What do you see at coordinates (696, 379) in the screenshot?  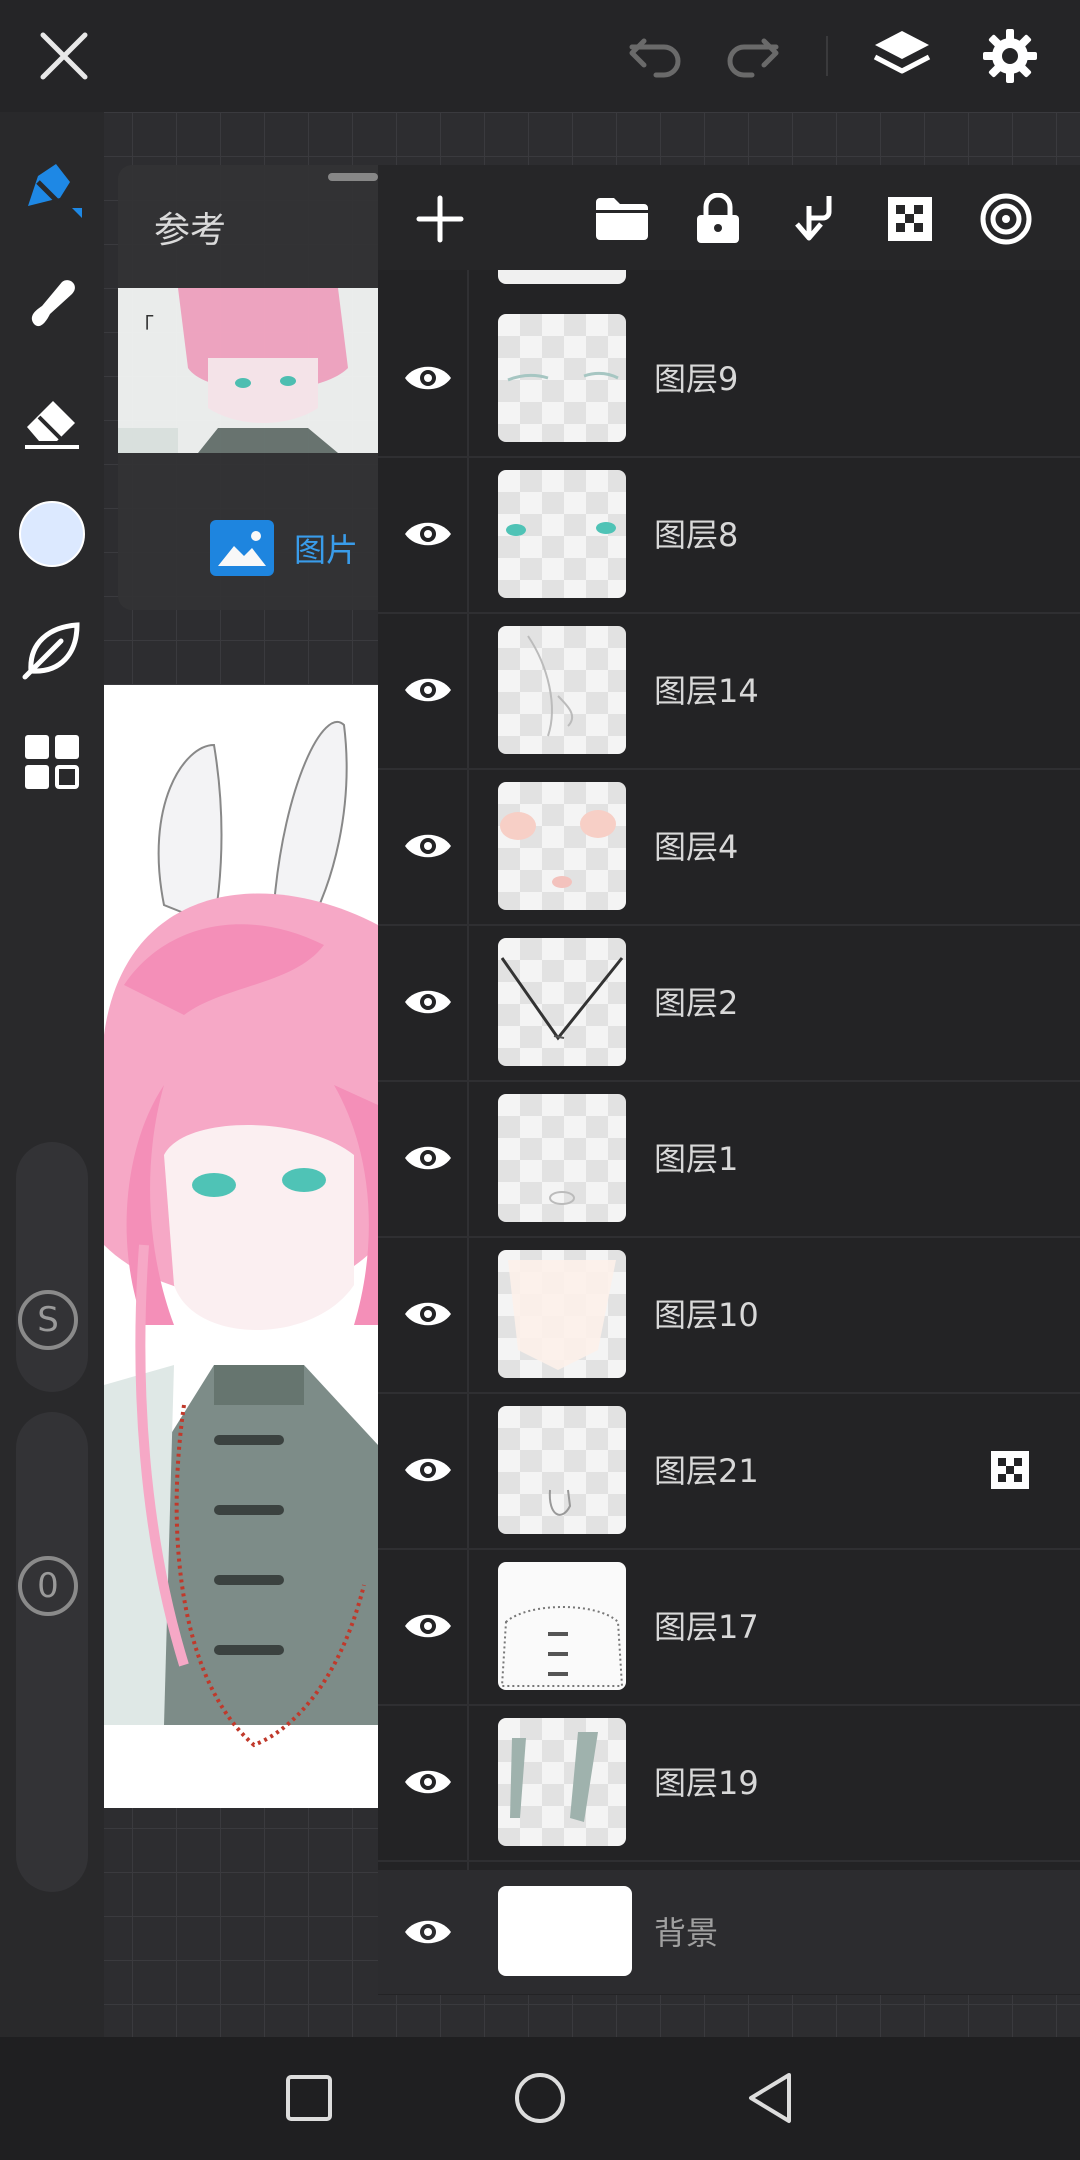 I see `layer-name: 图层9` at bounding box center [696, 379].